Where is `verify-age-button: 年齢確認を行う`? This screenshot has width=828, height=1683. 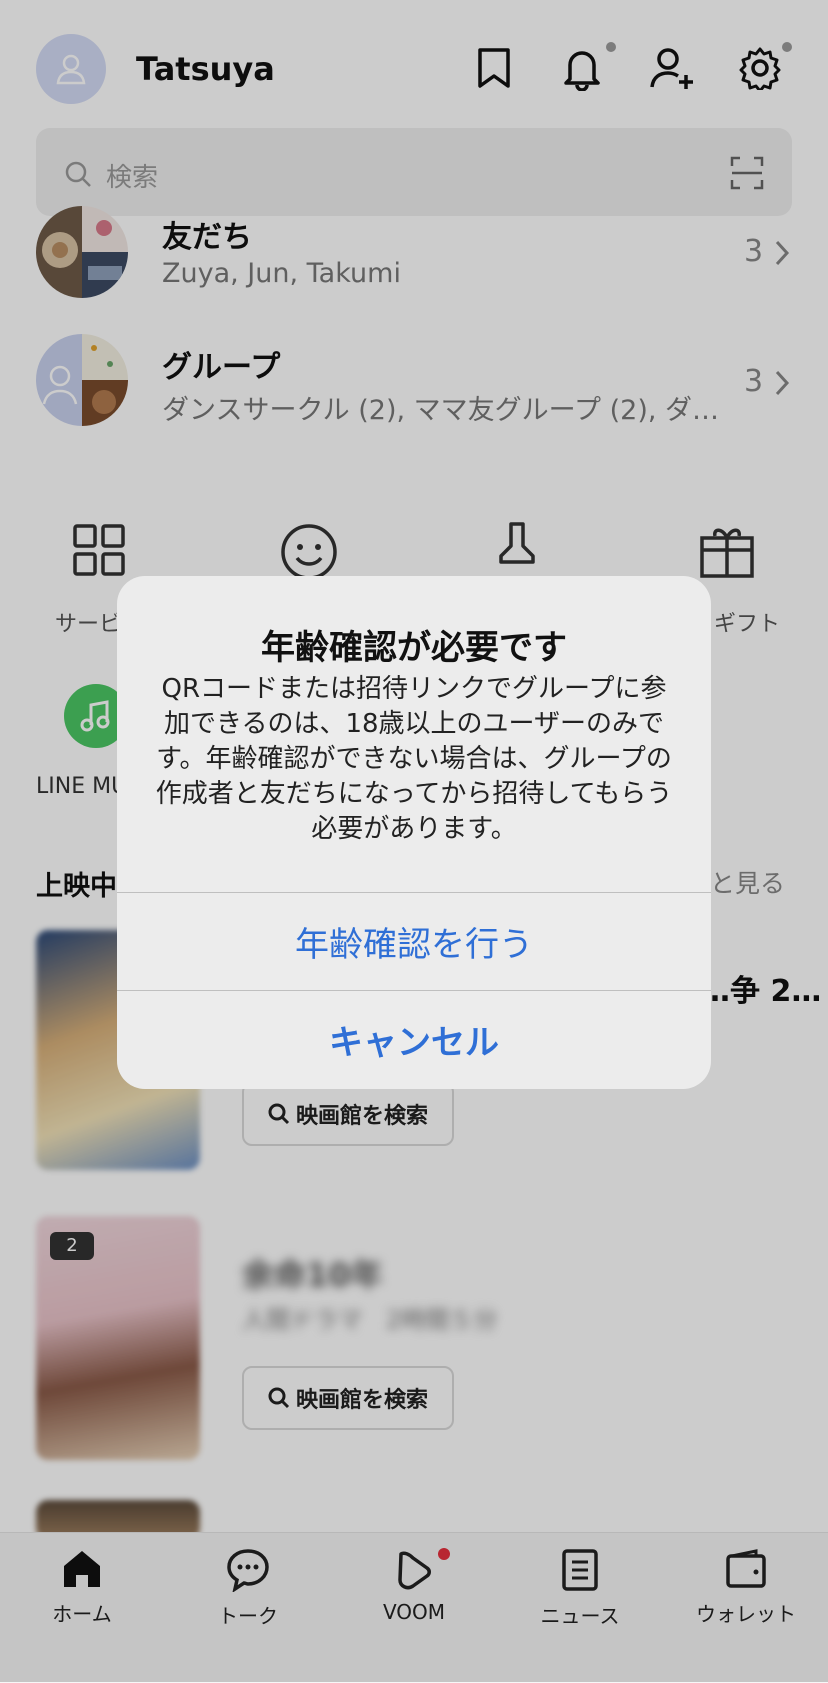
verify-age-button: 年齢確認を行う is located at coordinates (414, 941).